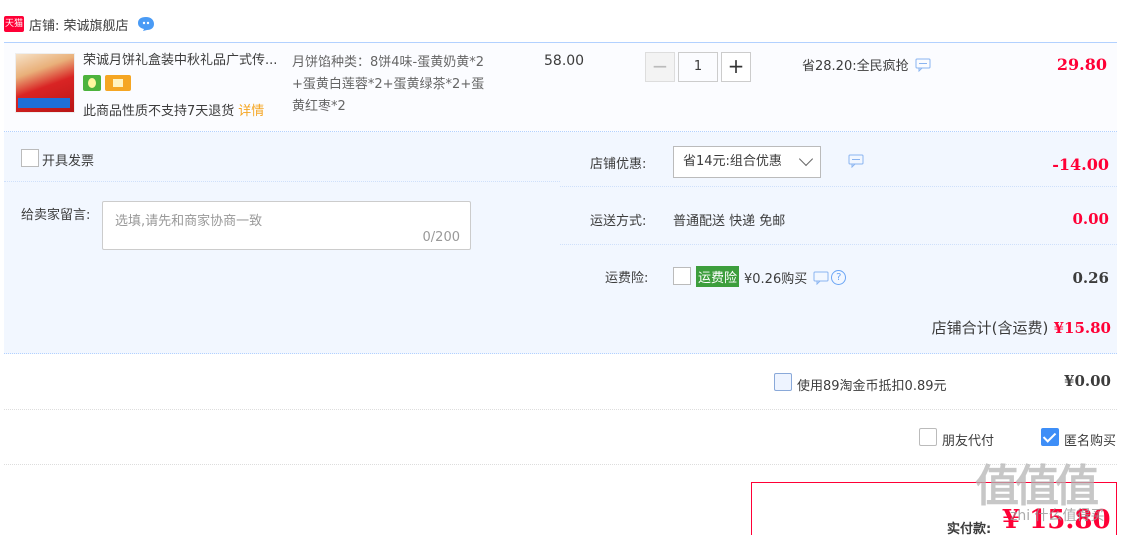 This screenshot has width=1121, height=535. I want to click on no-return-text: 此商品性质不支持7天退货, so click(159, 111).